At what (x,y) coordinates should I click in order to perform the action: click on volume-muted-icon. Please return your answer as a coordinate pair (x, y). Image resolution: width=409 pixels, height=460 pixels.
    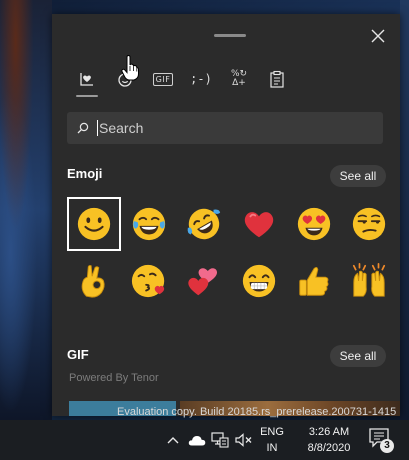
    Looking at the image, I should click on (243, 440).